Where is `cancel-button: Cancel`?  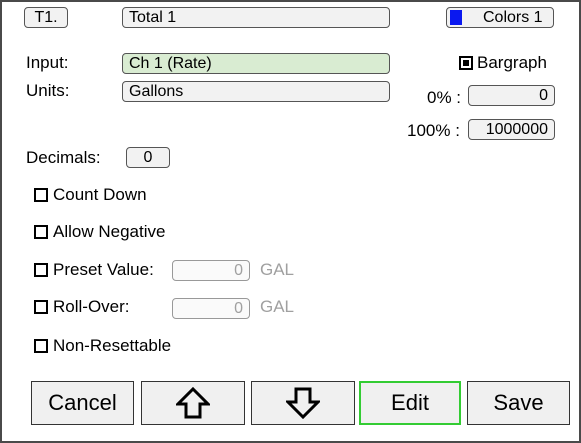 cancel-button: Cancel is located at coordinates (82, 403).